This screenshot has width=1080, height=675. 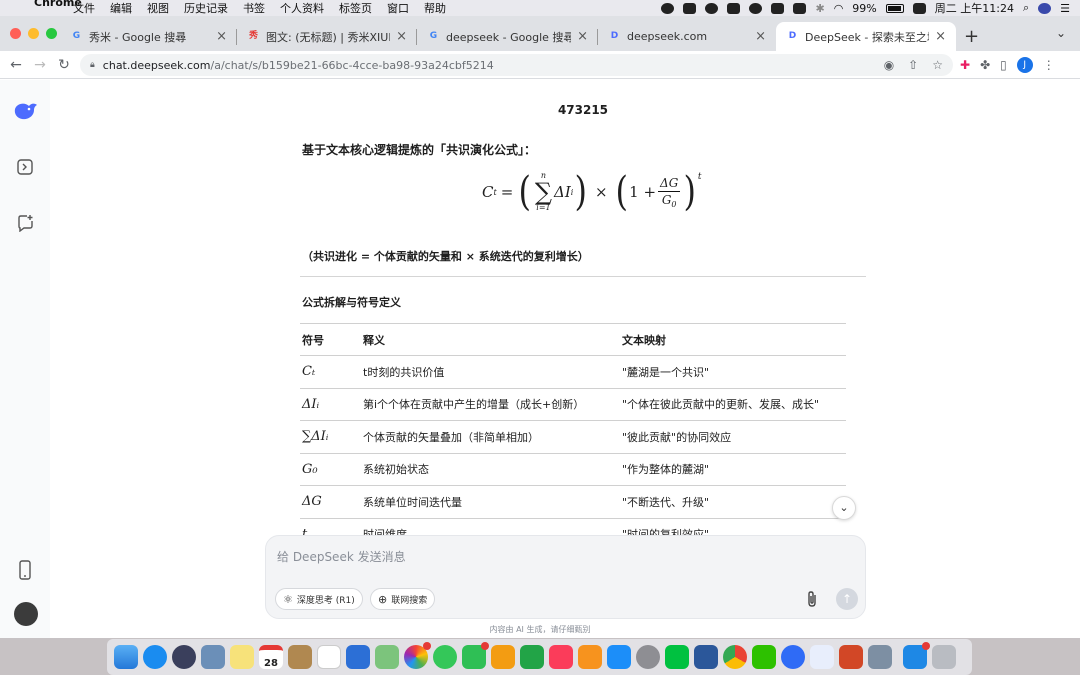 What do you see at coordinates (475, 655) in the screenshot?
I see `facetime-icon` at bounding box center [475, 655].